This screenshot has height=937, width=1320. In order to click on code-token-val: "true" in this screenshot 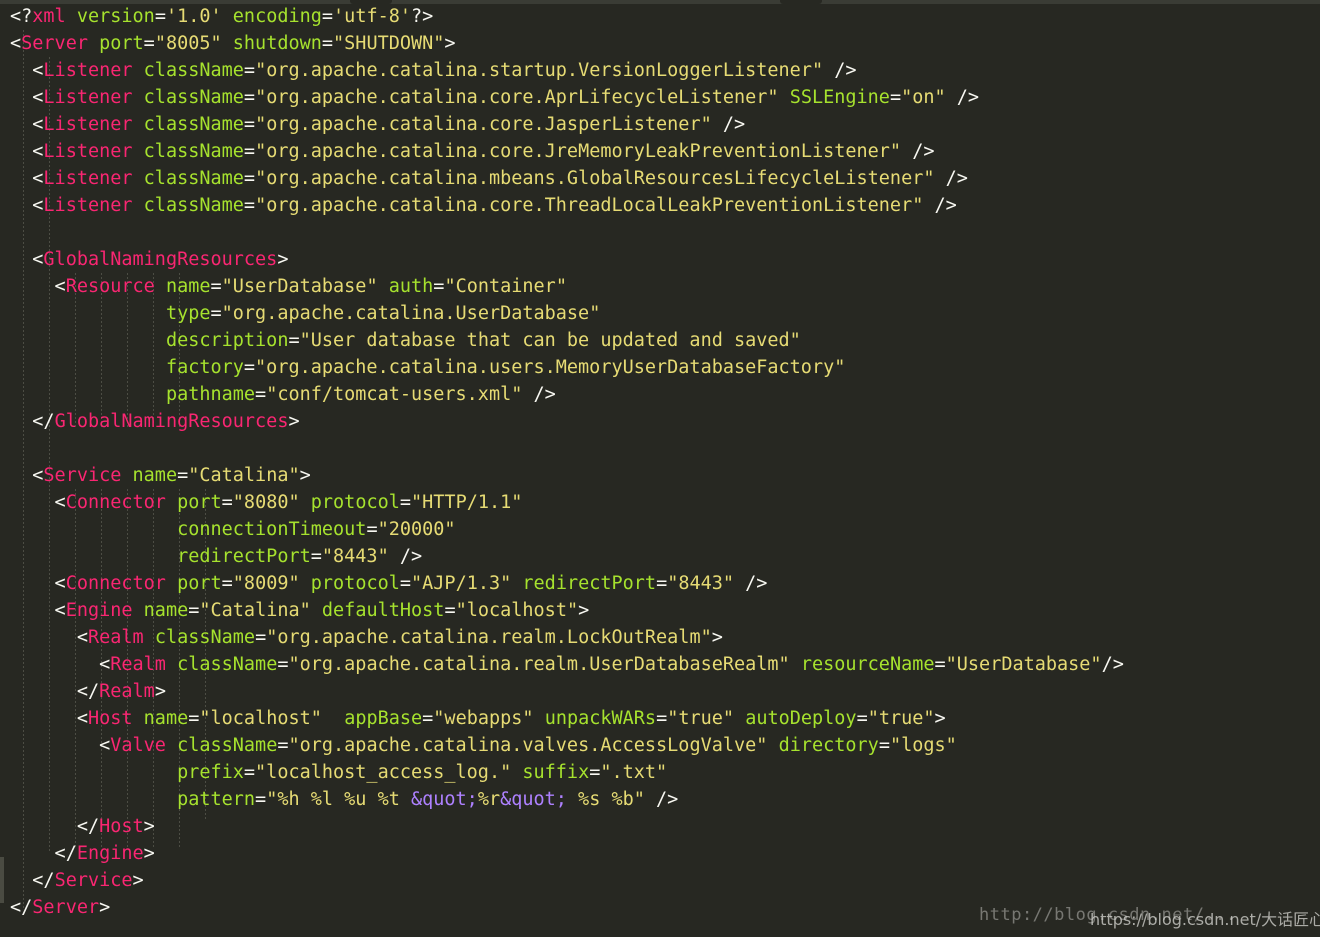, I will do `click(701, 718)`.